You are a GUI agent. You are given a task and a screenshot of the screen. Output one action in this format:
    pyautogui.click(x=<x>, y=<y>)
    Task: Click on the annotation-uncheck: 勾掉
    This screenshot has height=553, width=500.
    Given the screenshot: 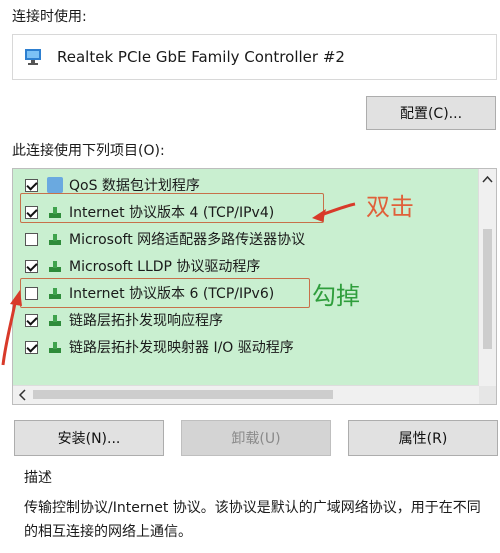 What is the action you would take?
    pyautogui.click(x=336, y=296)
    